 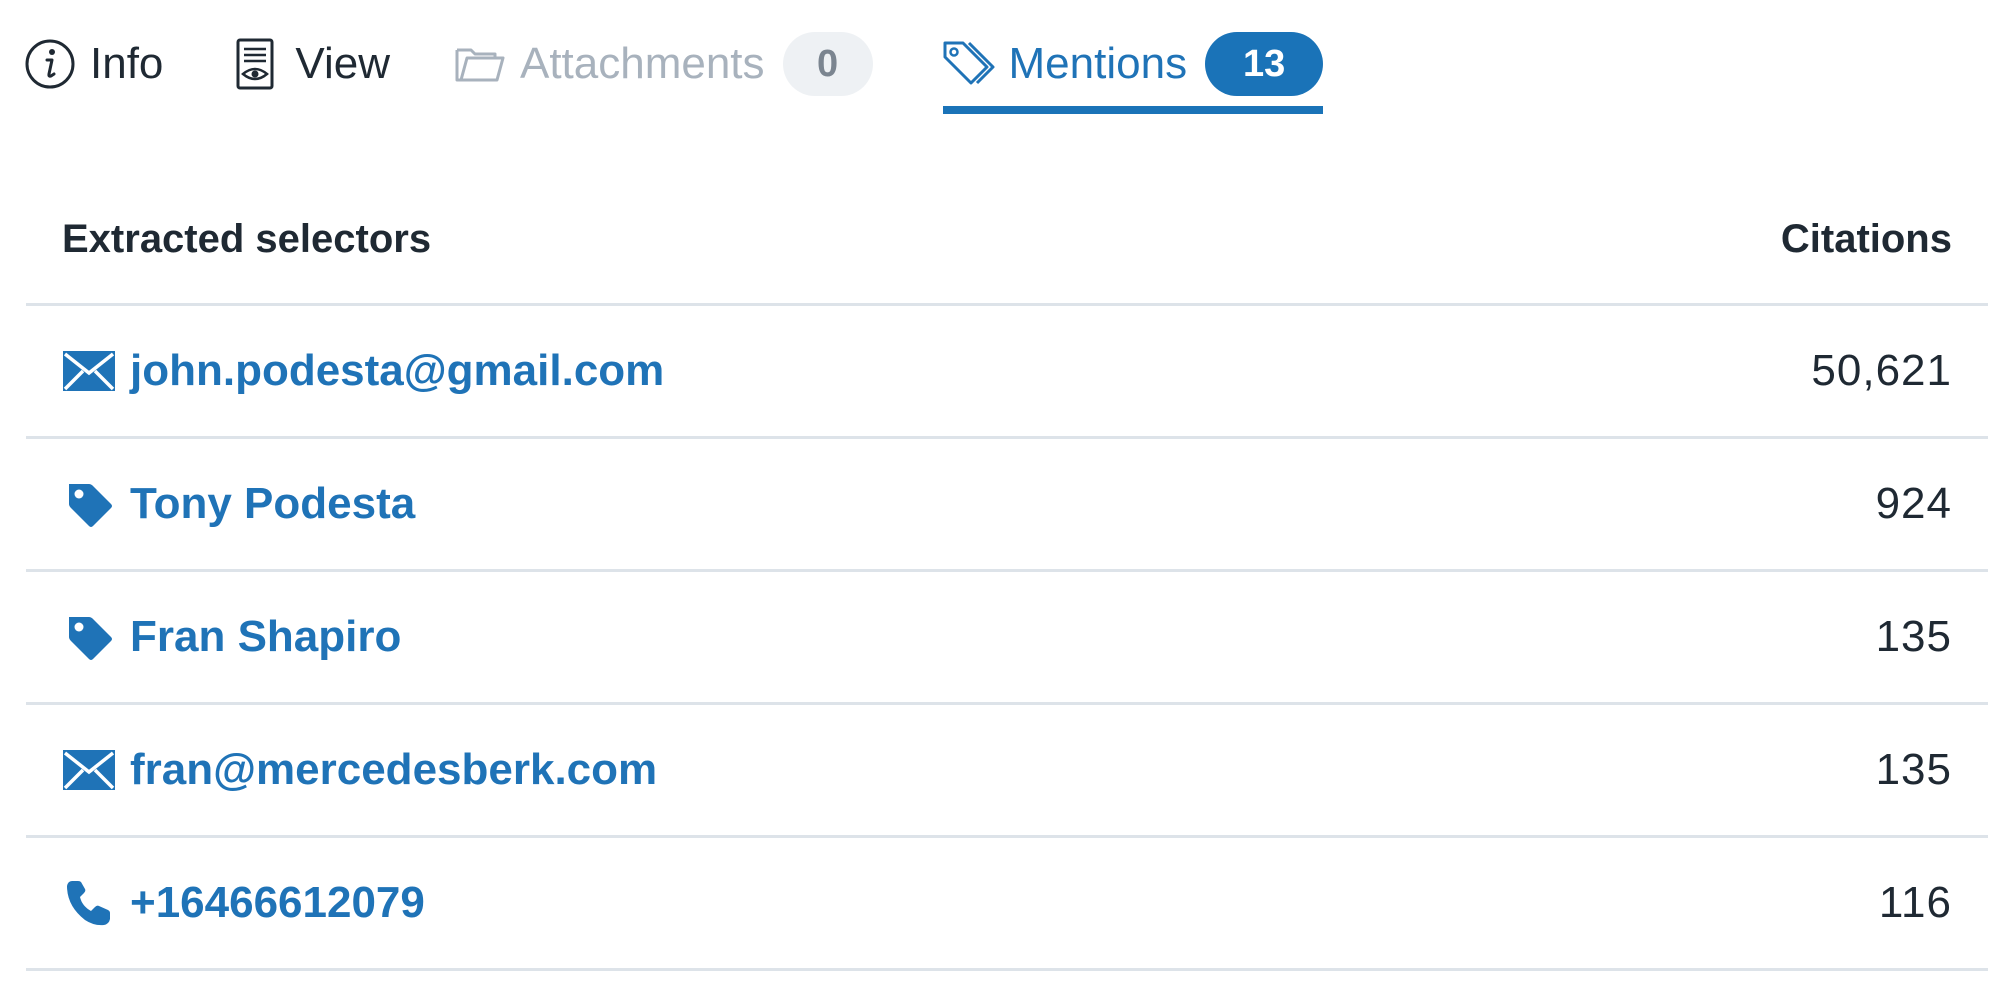 What do you see at coordinates (50, 64) in the screenshot?
I see `info-icon` at bounding box center [50, 64].